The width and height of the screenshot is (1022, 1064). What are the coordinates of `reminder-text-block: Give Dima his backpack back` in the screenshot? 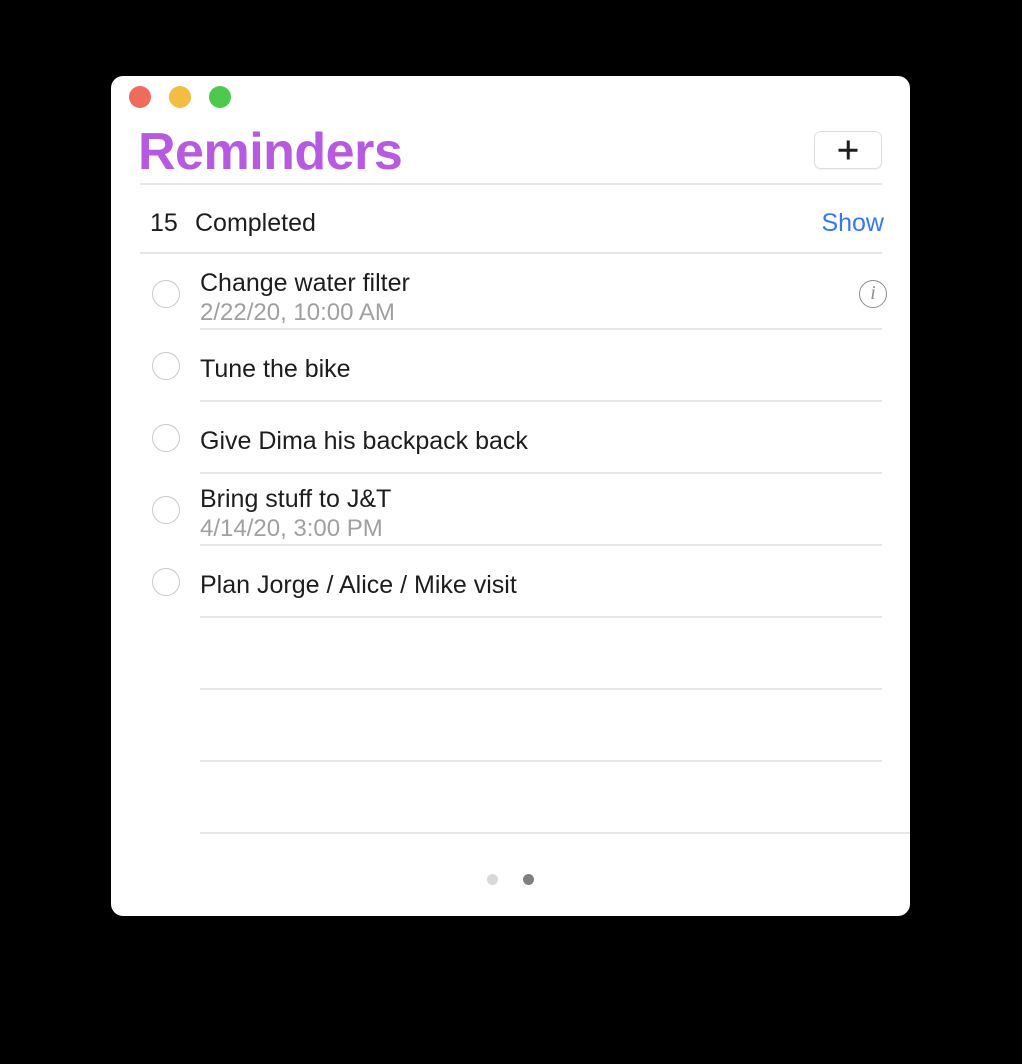 It's located at (520, 441).